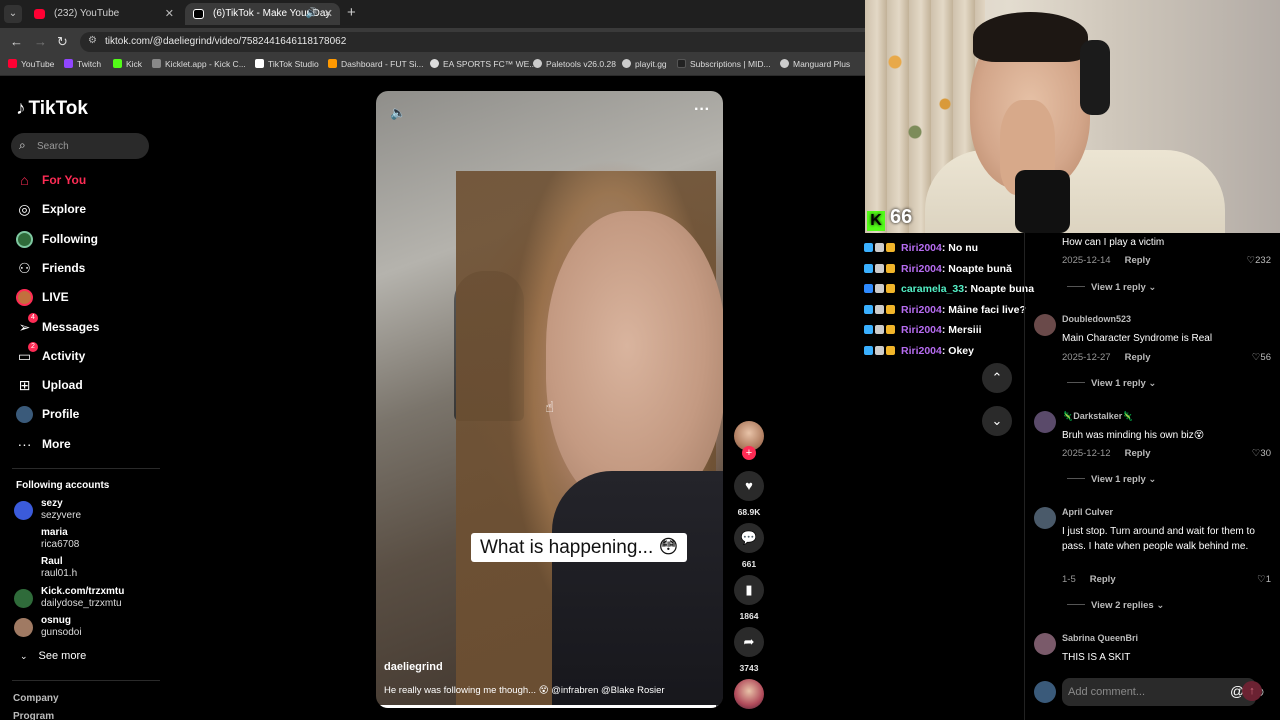 This screenshot has width=1280, height=720. What do you see at coordinates (89, 240) in the screenshot?
I see `nav-following: Following` at bounding box center [89, 240].